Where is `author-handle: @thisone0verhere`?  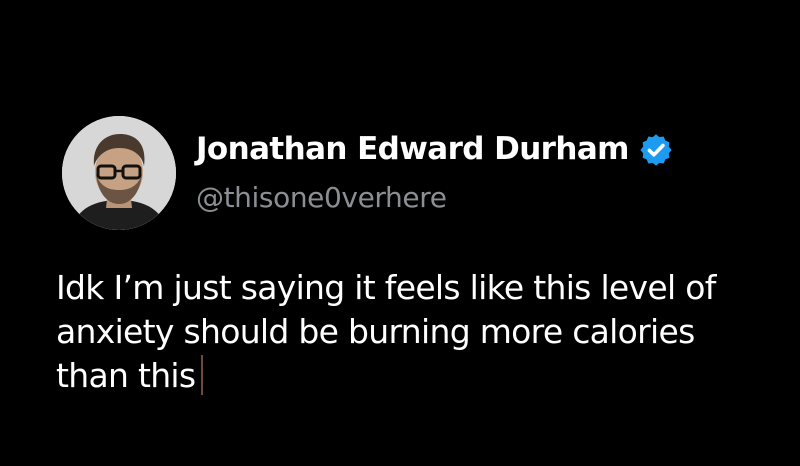 author-handle: @thisone0verhere is located at coordinates (321, 198).